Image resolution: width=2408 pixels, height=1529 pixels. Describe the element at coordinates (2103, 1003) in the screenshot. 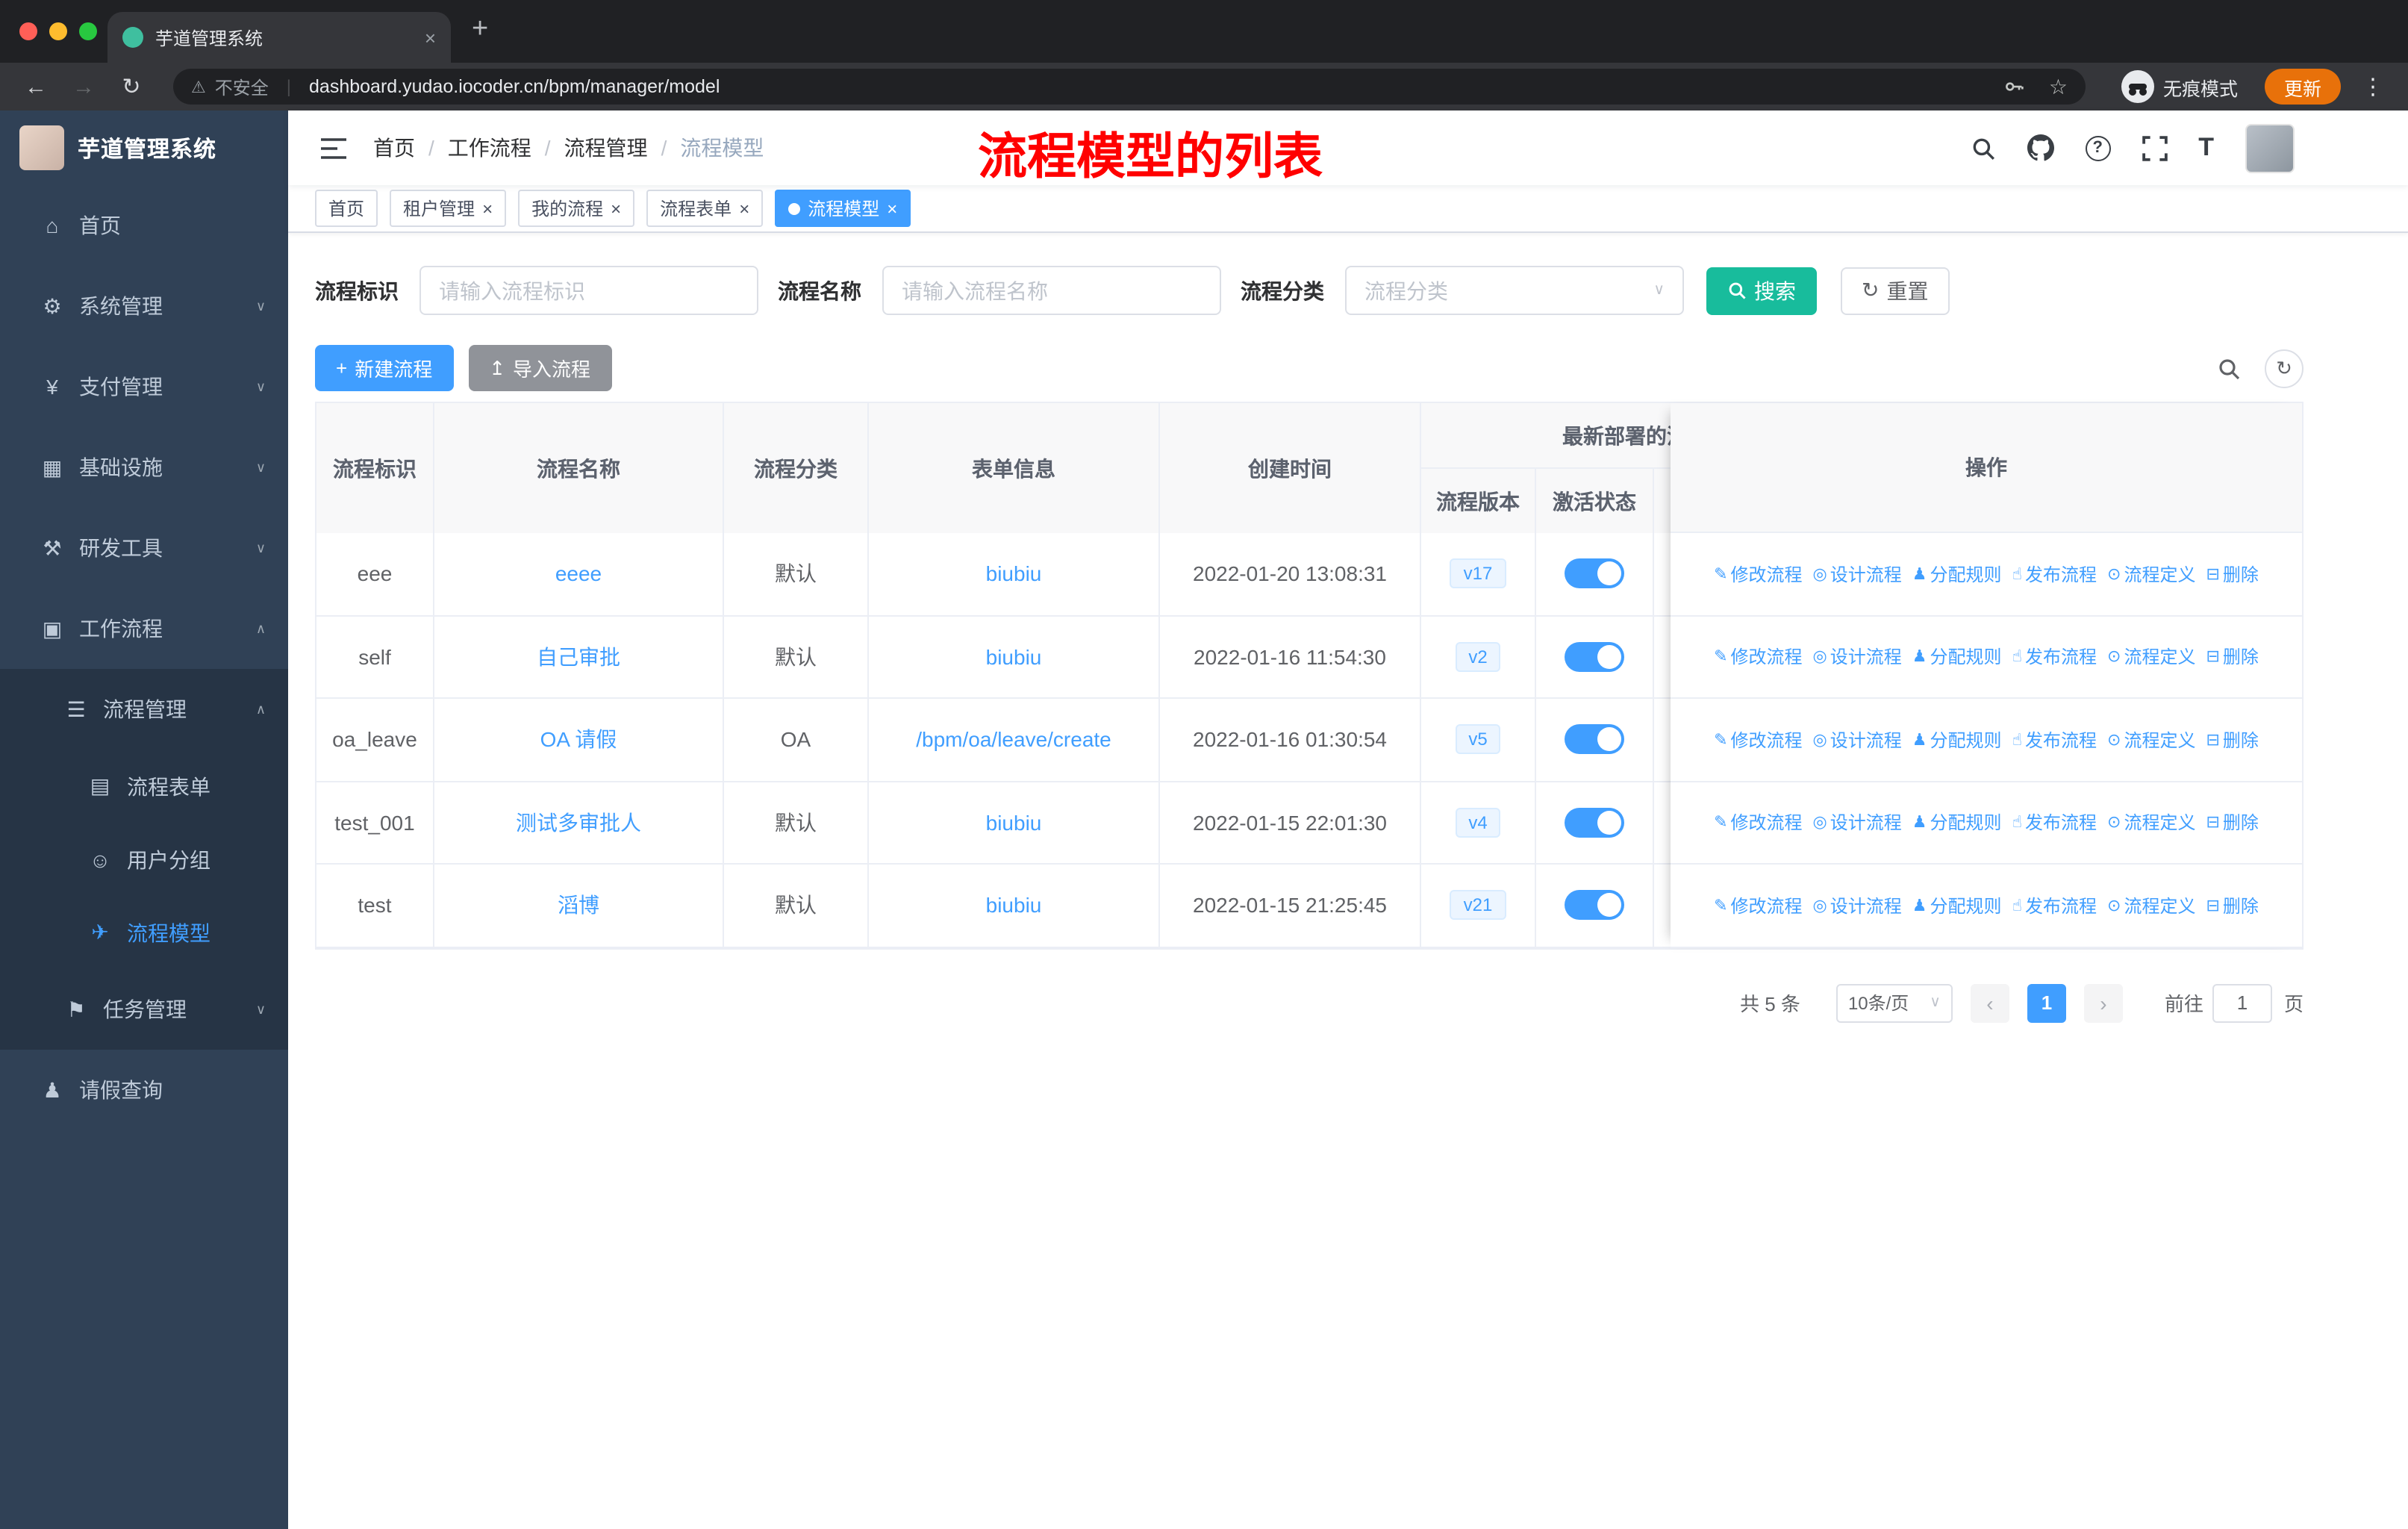

I see `next-page-button: ›` at that location.